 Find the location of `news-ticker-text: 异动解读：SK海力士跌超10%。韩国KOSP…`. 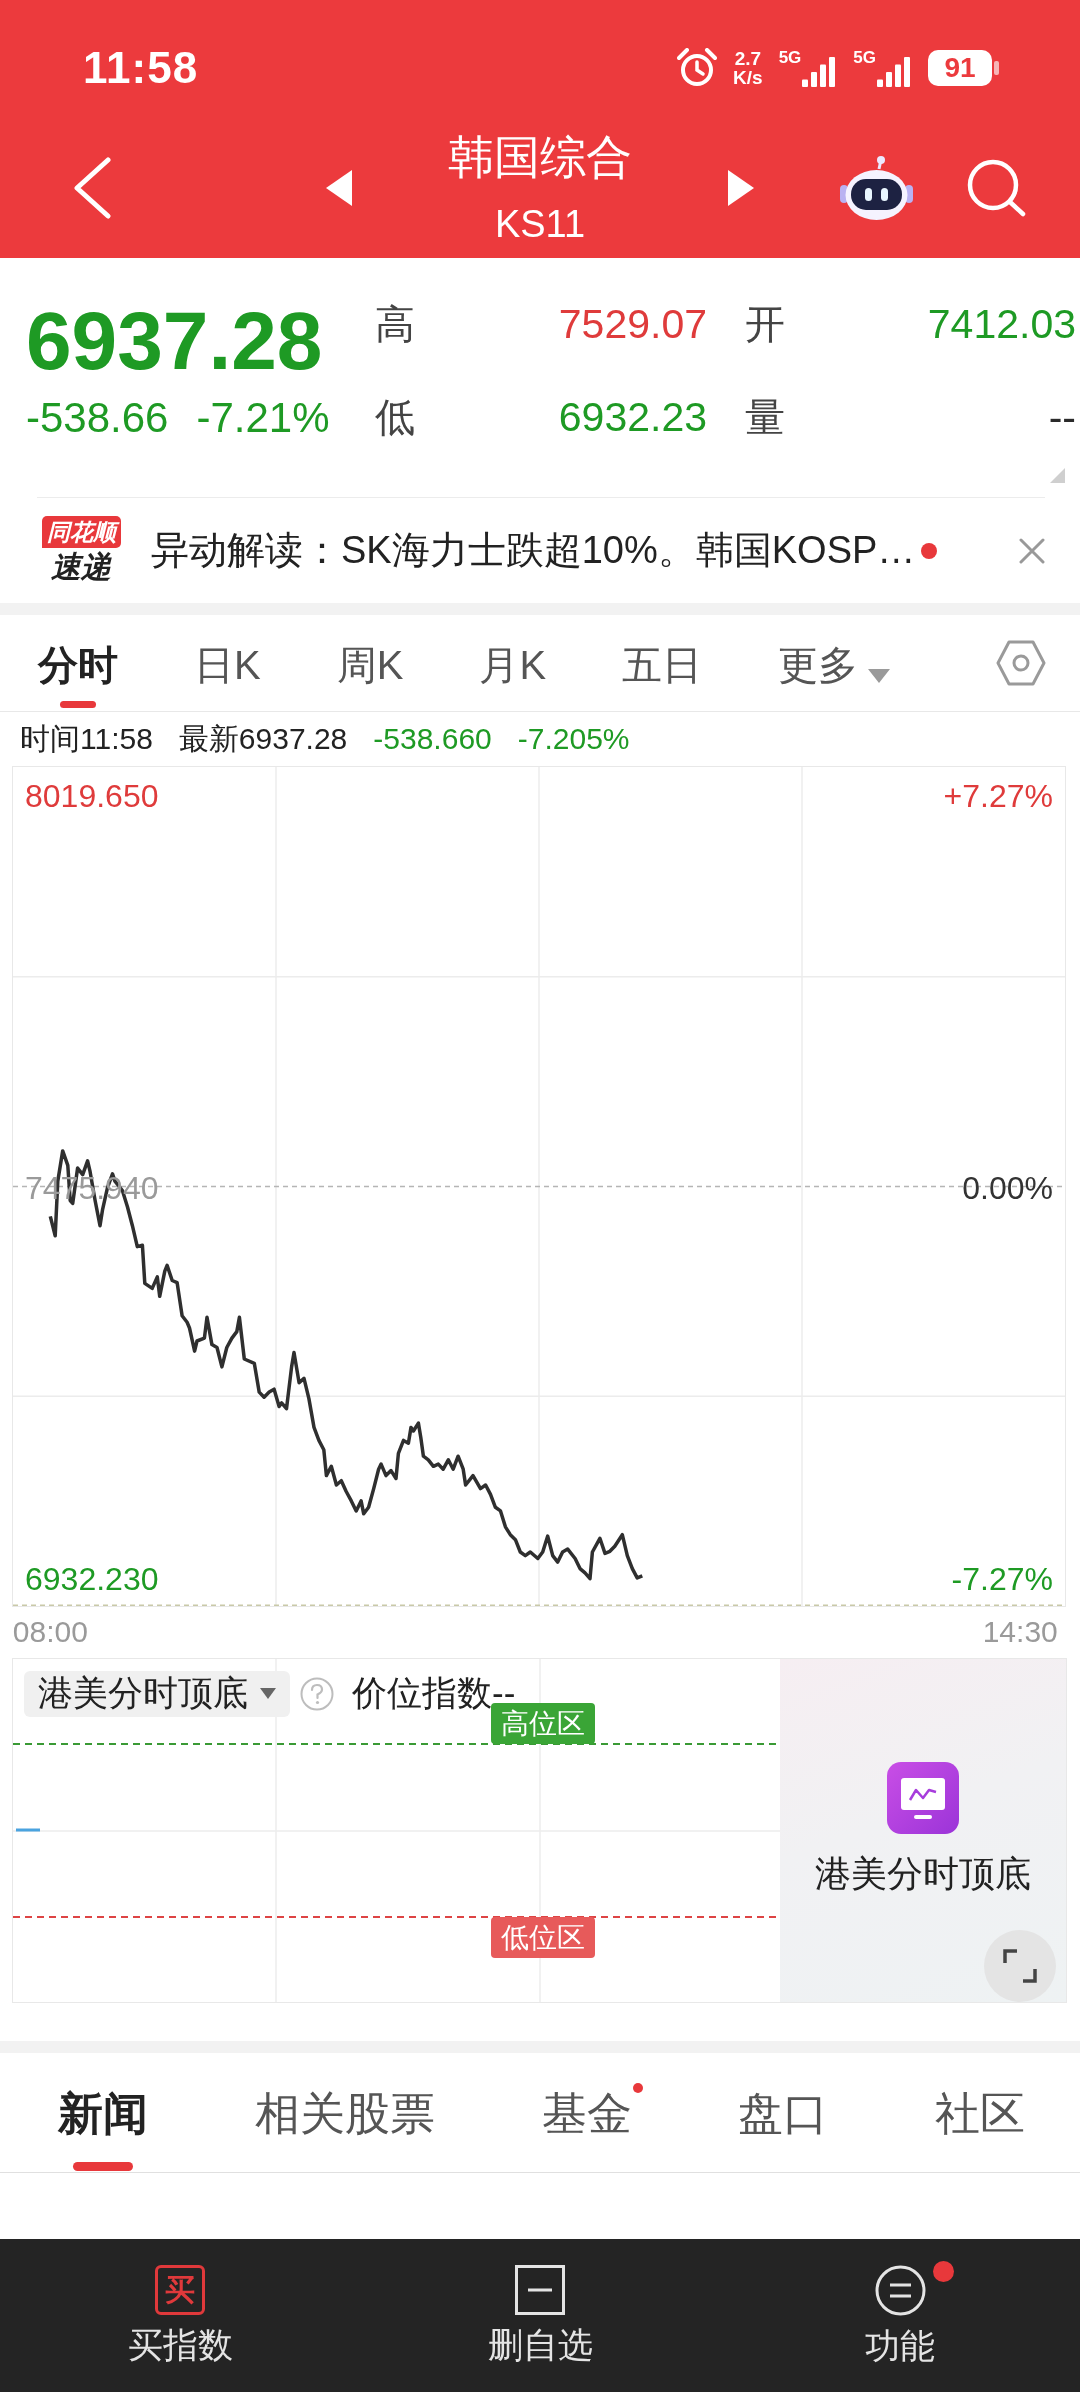

news-ticker-text: 异动解读：SK海力士跌超10%。韩国KOSP… is located at coordinates (533, 550).